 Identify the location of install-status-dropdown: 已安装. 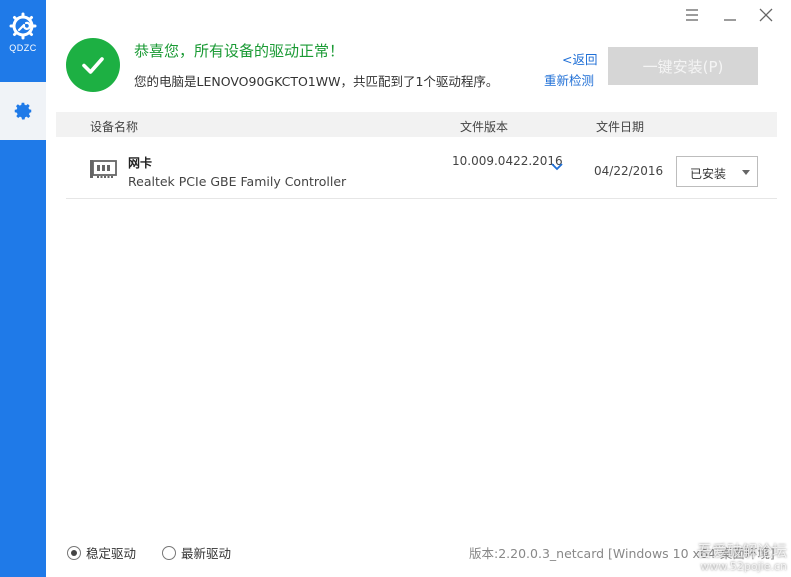
(717, 171).